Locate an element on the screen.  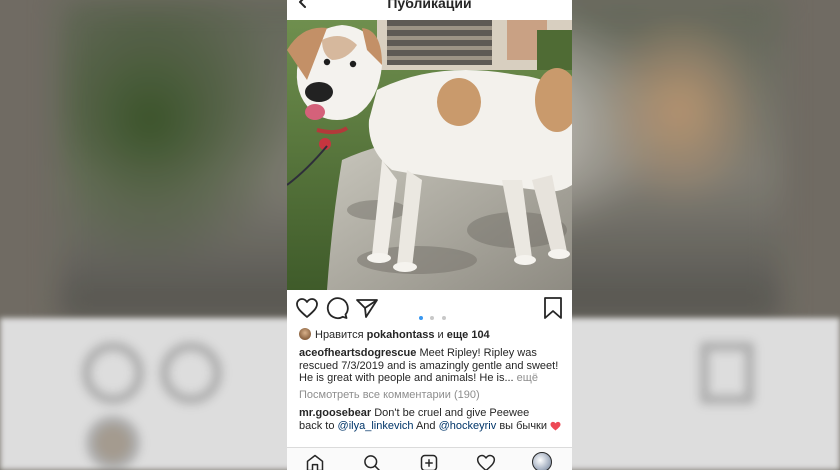
liker-avatar is located at coordinates (305, 334).